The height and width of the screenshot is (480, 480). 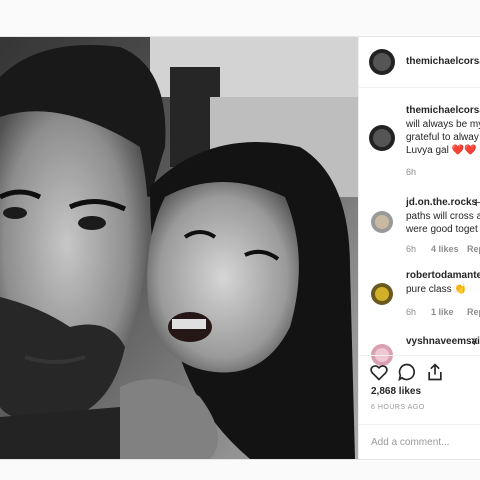 What do you see at coordinates (443, 124) in the screenshot?
I see `caption-line-1: will always be my` at bounding box center [443, 124].